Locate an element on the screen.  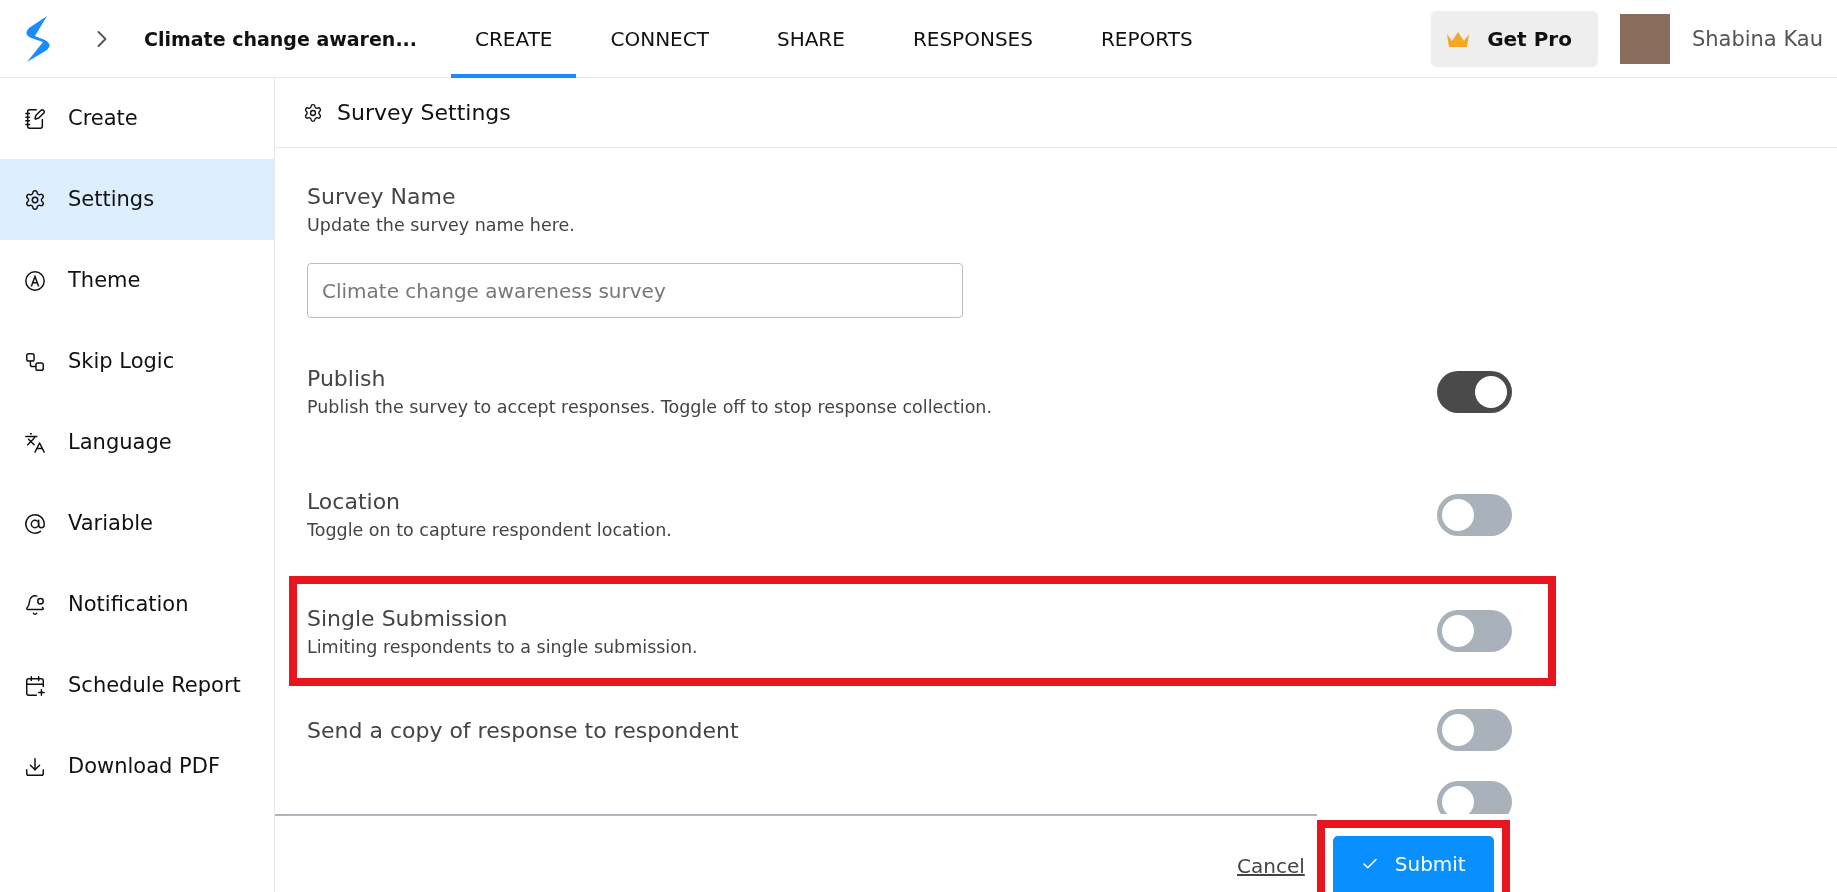
sidebar-label: Create is located at coordinates (103, 118).